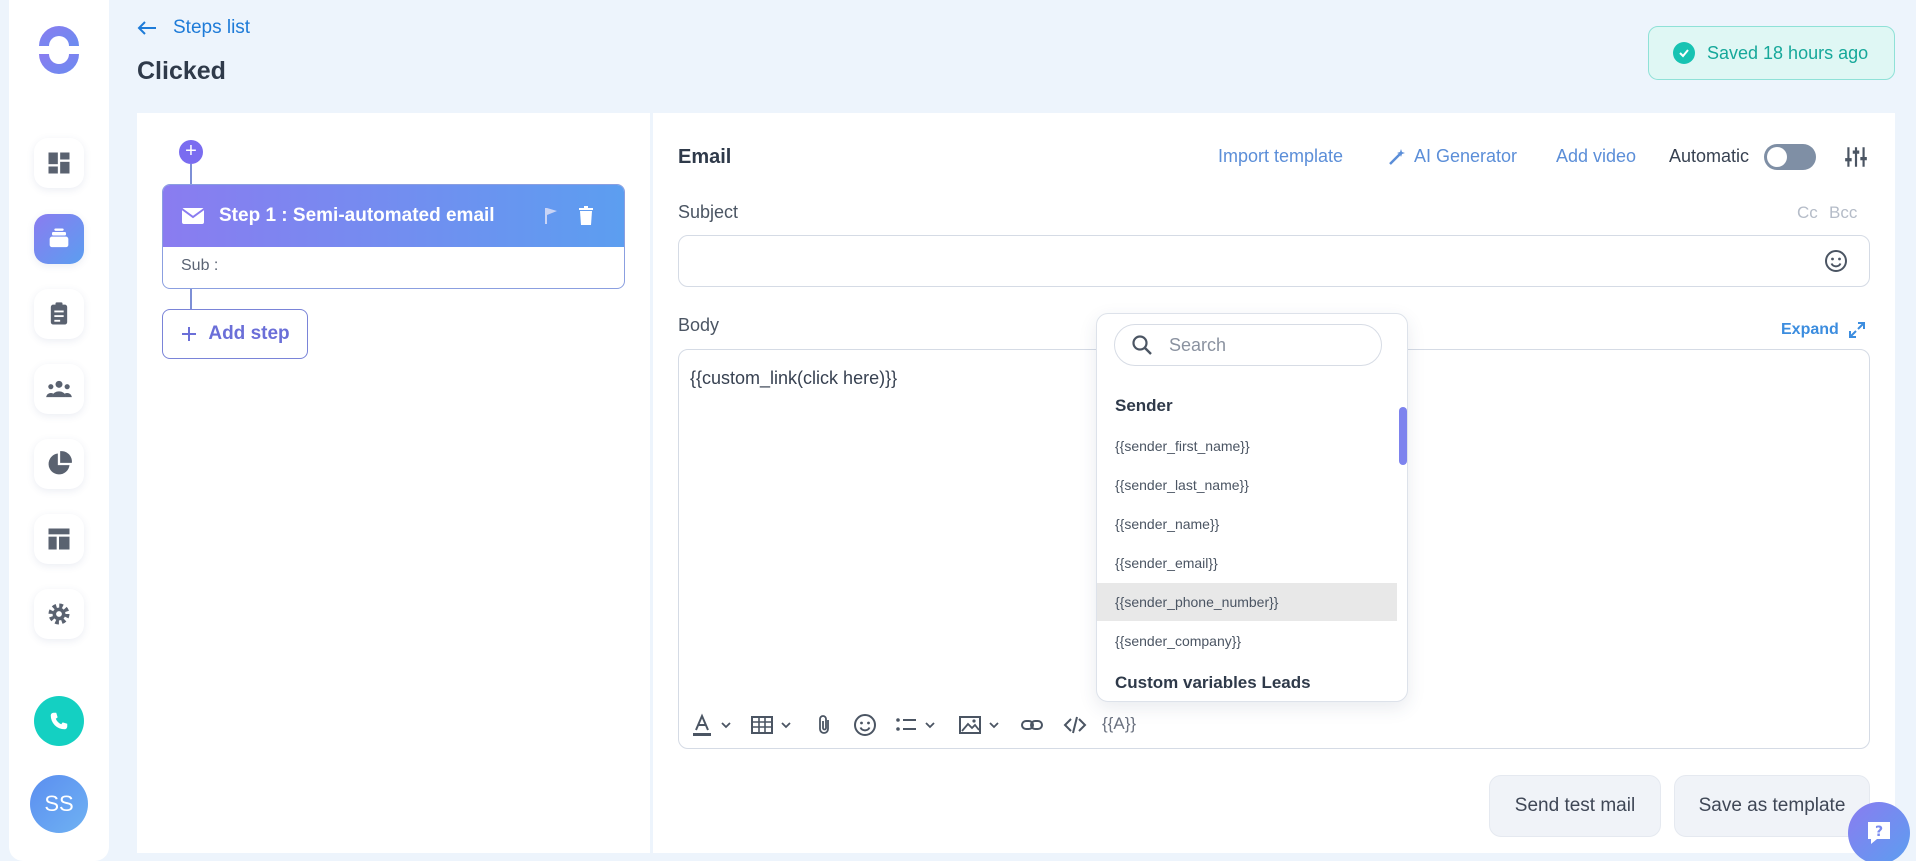  I want to click on saved-status-badge: Saved 18 hours ago, so click(1771, 53).